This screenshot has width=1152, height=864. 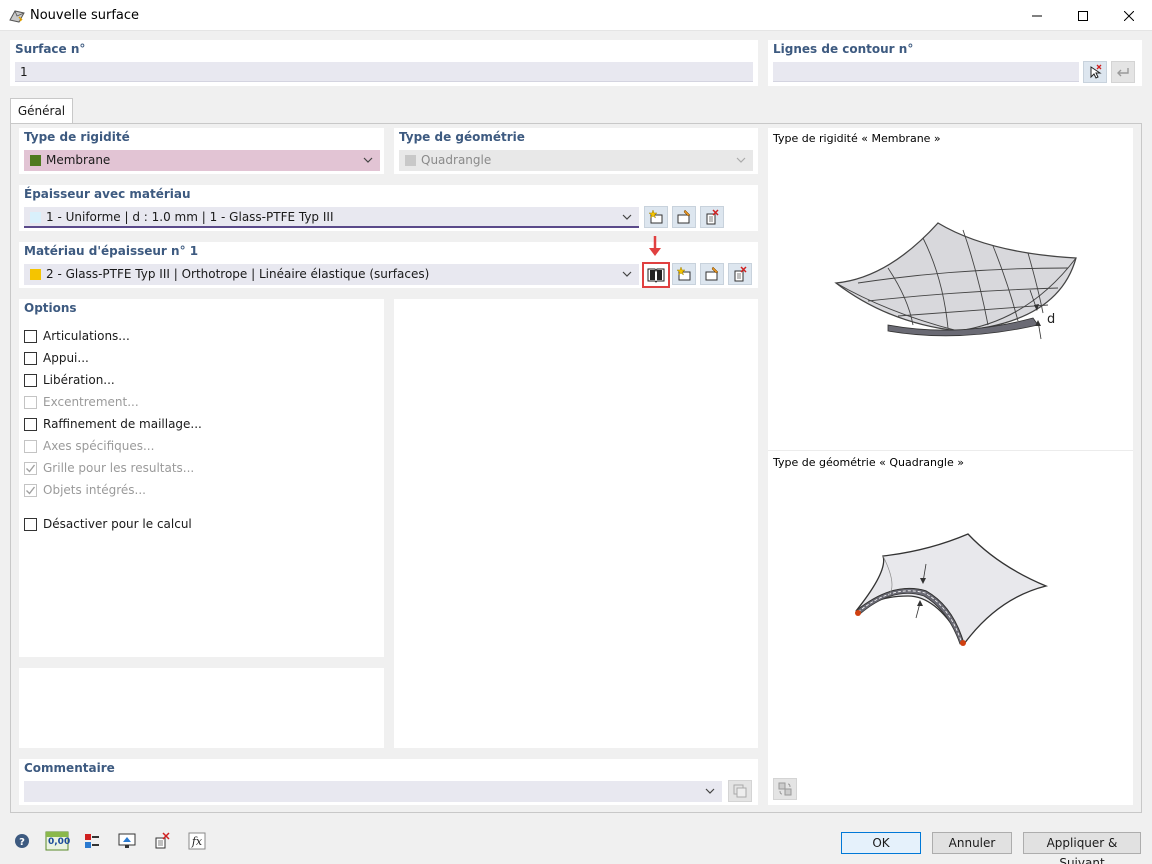 I want to click on new-thickness-button, so click(x=656, y=217).